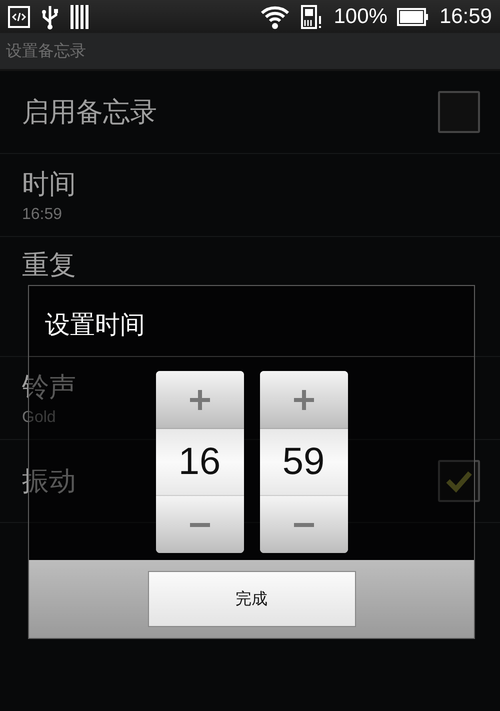  What do you see at coordinates (275, 17) in the screenshot?
I see `wifi-icon` at bounding box center [275, 17].